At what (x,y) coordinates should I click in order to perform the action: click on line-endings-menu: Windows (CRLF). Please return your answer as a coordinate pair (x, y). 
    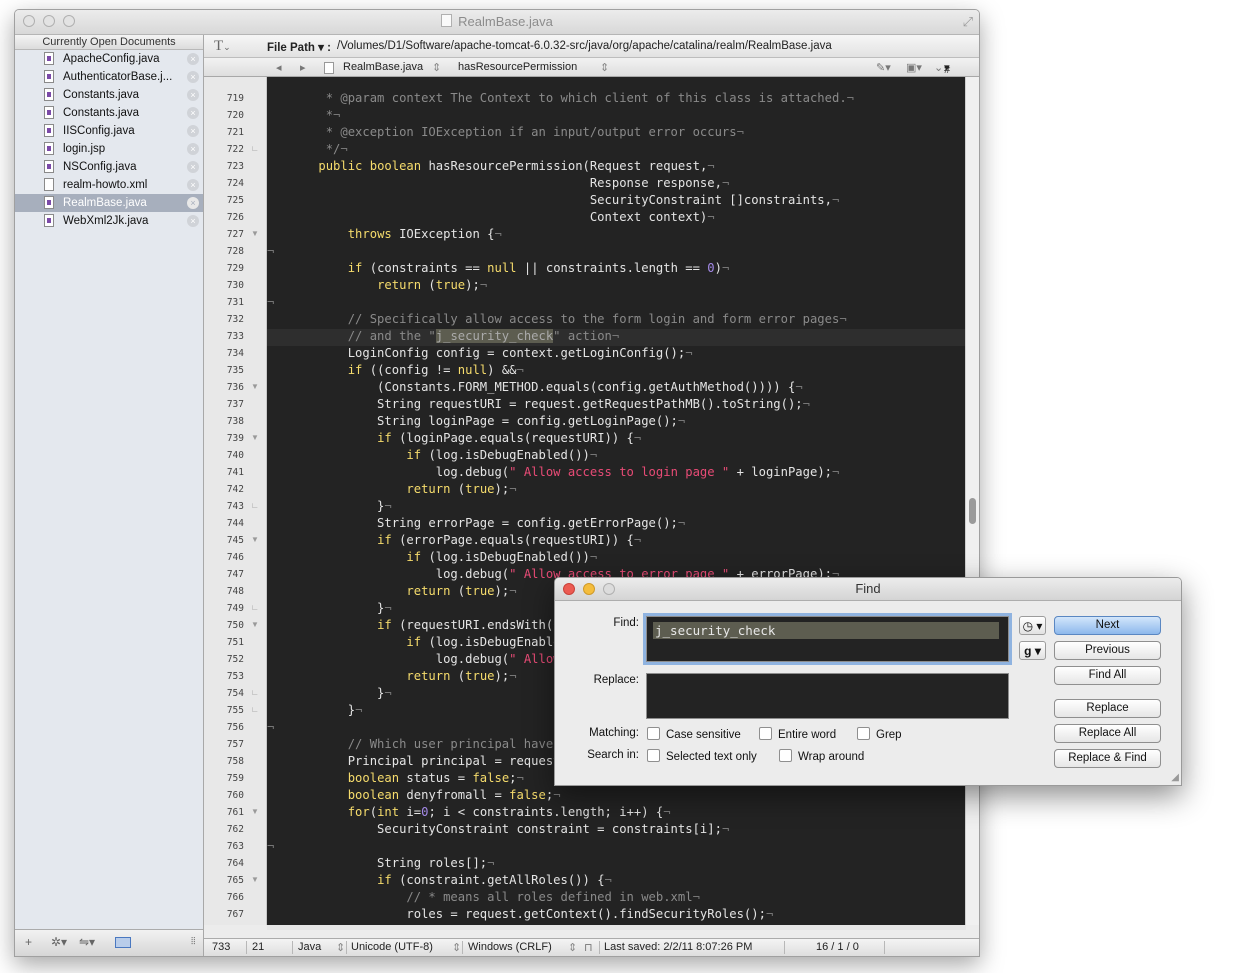
    Looking at the image, I should click on (510, 947).